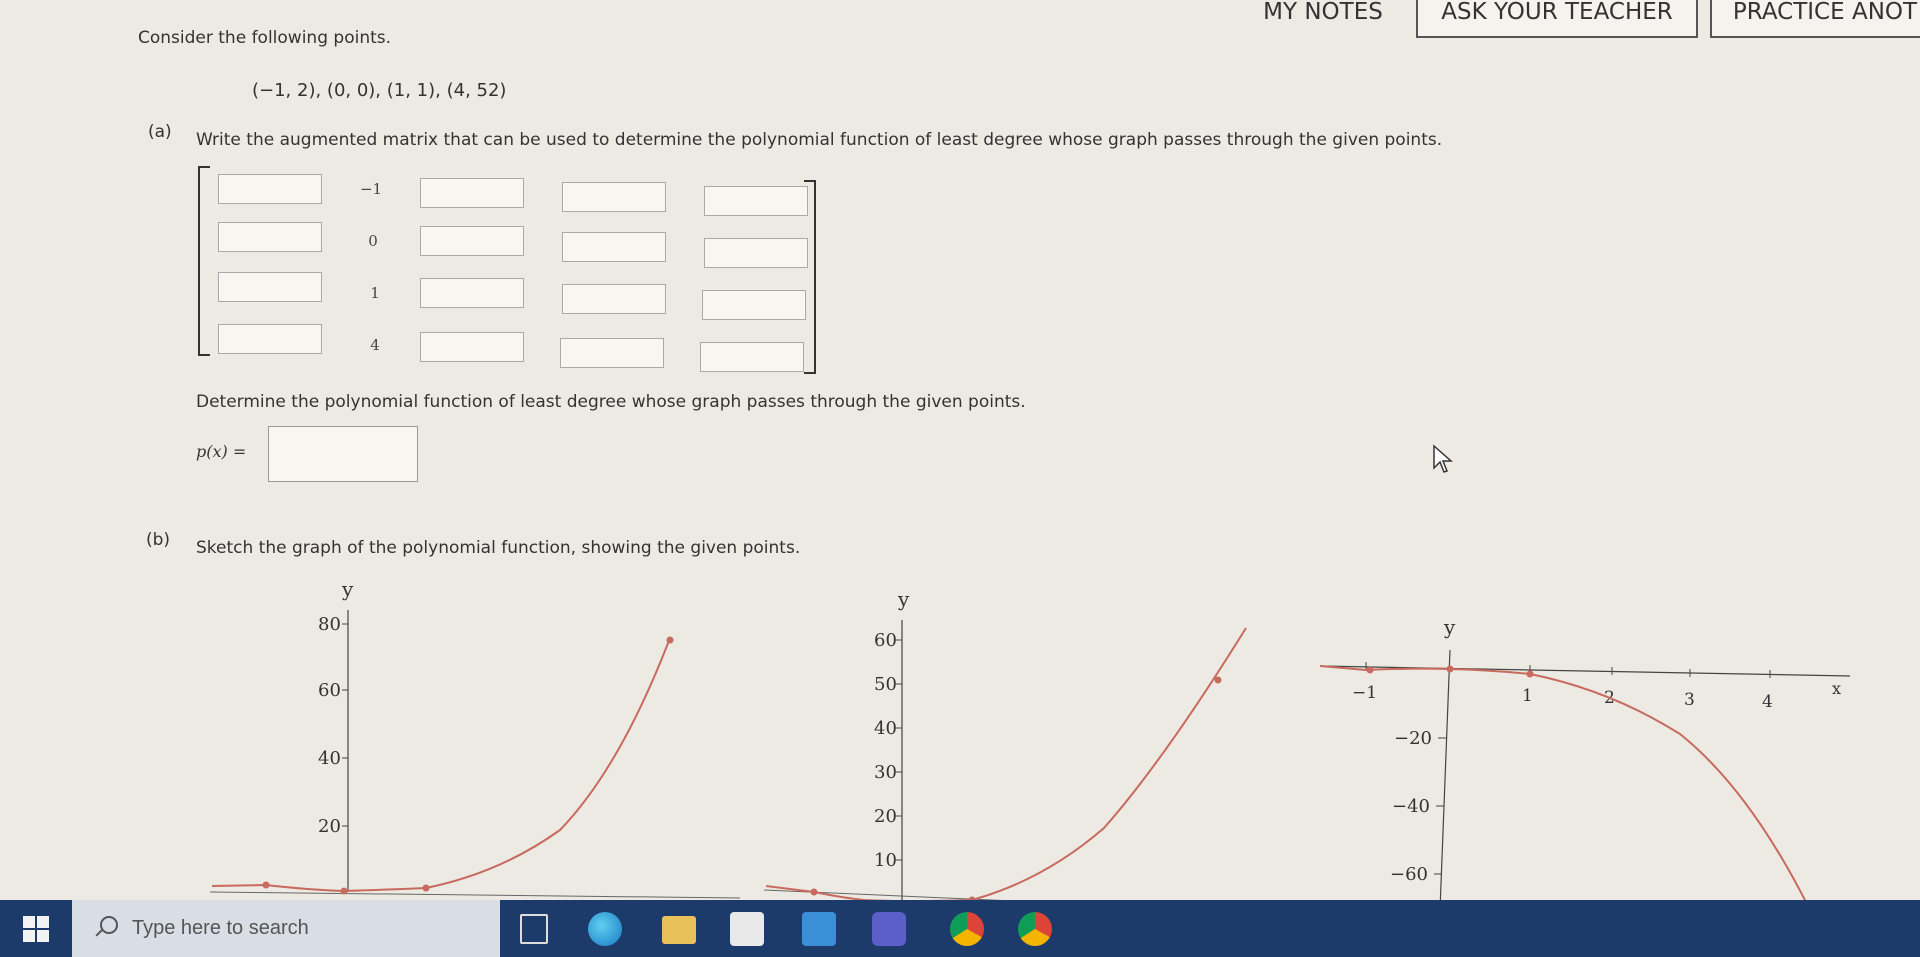 The width and height of the screenshot is (1920, 957). What do you see at coordinates (903, 599) in the screenshot?
I see `graph-2-ylabel: y` at bounding box center [903, 599].